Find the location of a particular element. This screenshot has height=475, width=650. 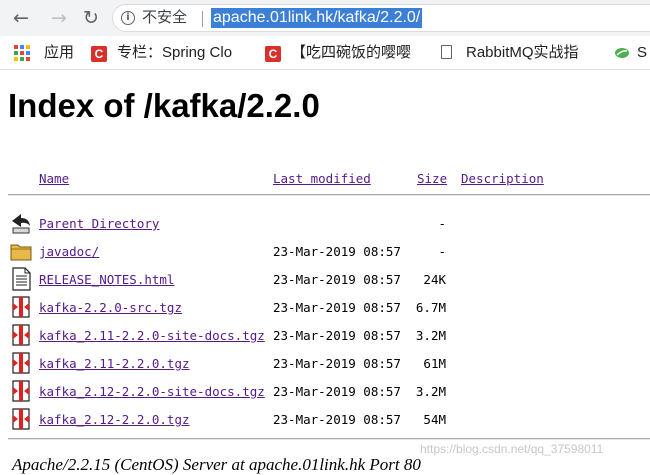

address-bar: i 不安全 apache.01link.hk/kafka/2.2.0/ is located at coordinates (381, 18).